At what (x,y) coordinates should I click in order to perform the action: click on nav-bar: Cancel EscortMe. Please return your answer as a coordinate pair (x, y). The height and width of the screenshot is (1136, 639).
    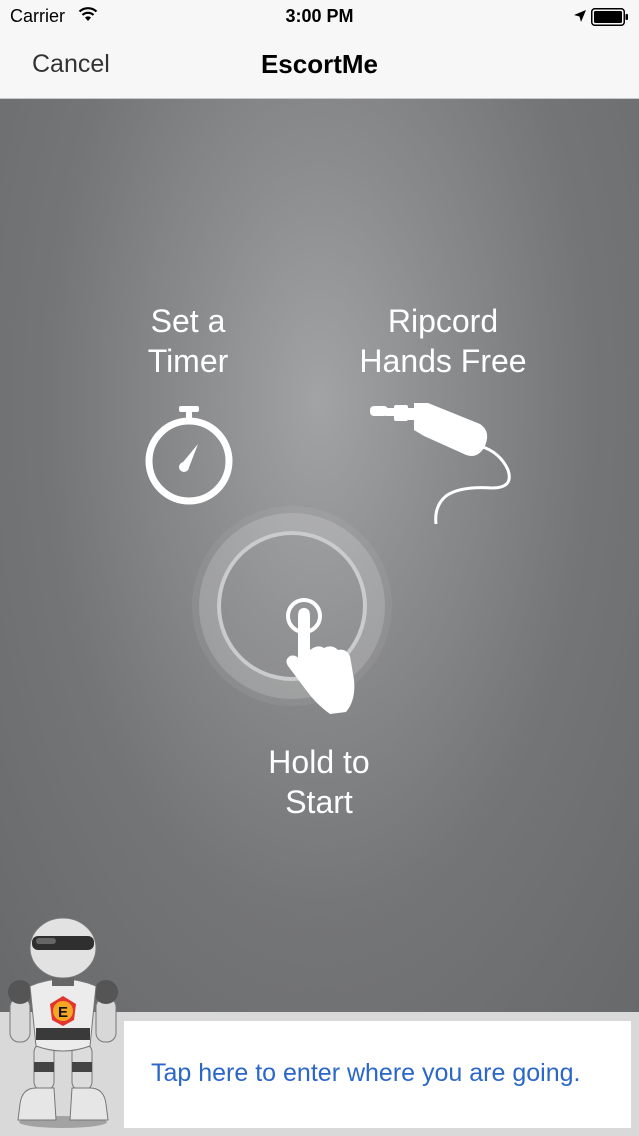
    Looking at the image, I should click on (319, 66).